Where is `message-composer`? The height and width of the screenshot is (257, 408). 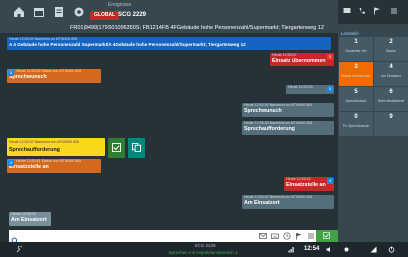 message-composer is located at coordinates (173, 237).